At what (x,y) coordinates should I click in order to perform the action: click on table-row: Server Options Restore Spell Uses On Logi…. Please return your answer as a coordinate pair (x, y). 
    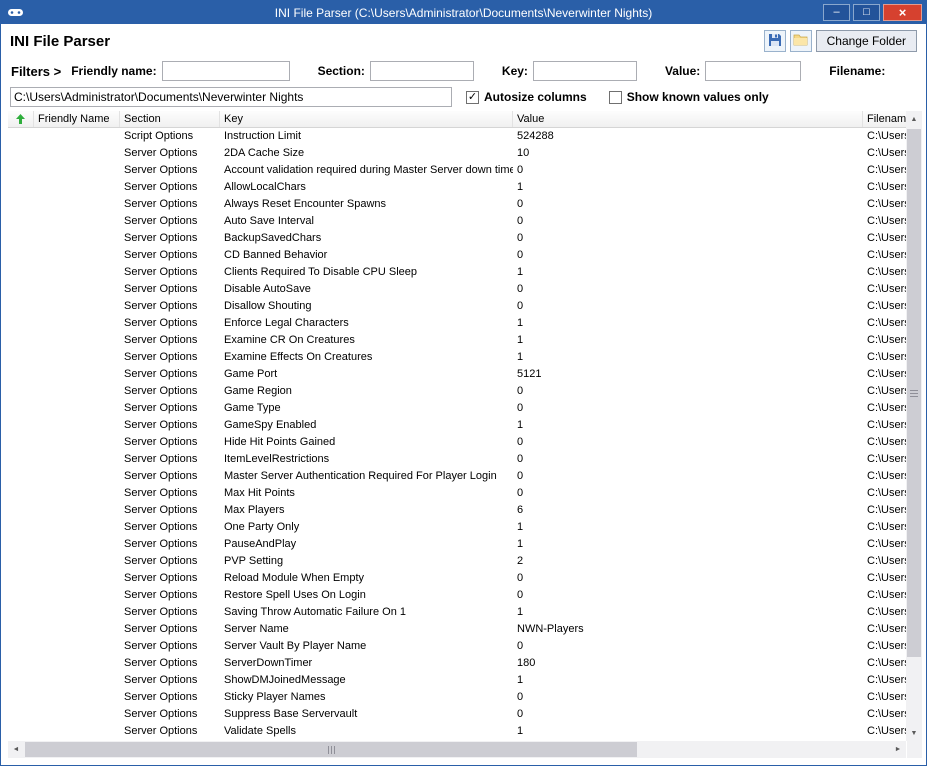
    Looking at the image, I should click on (457, 595).